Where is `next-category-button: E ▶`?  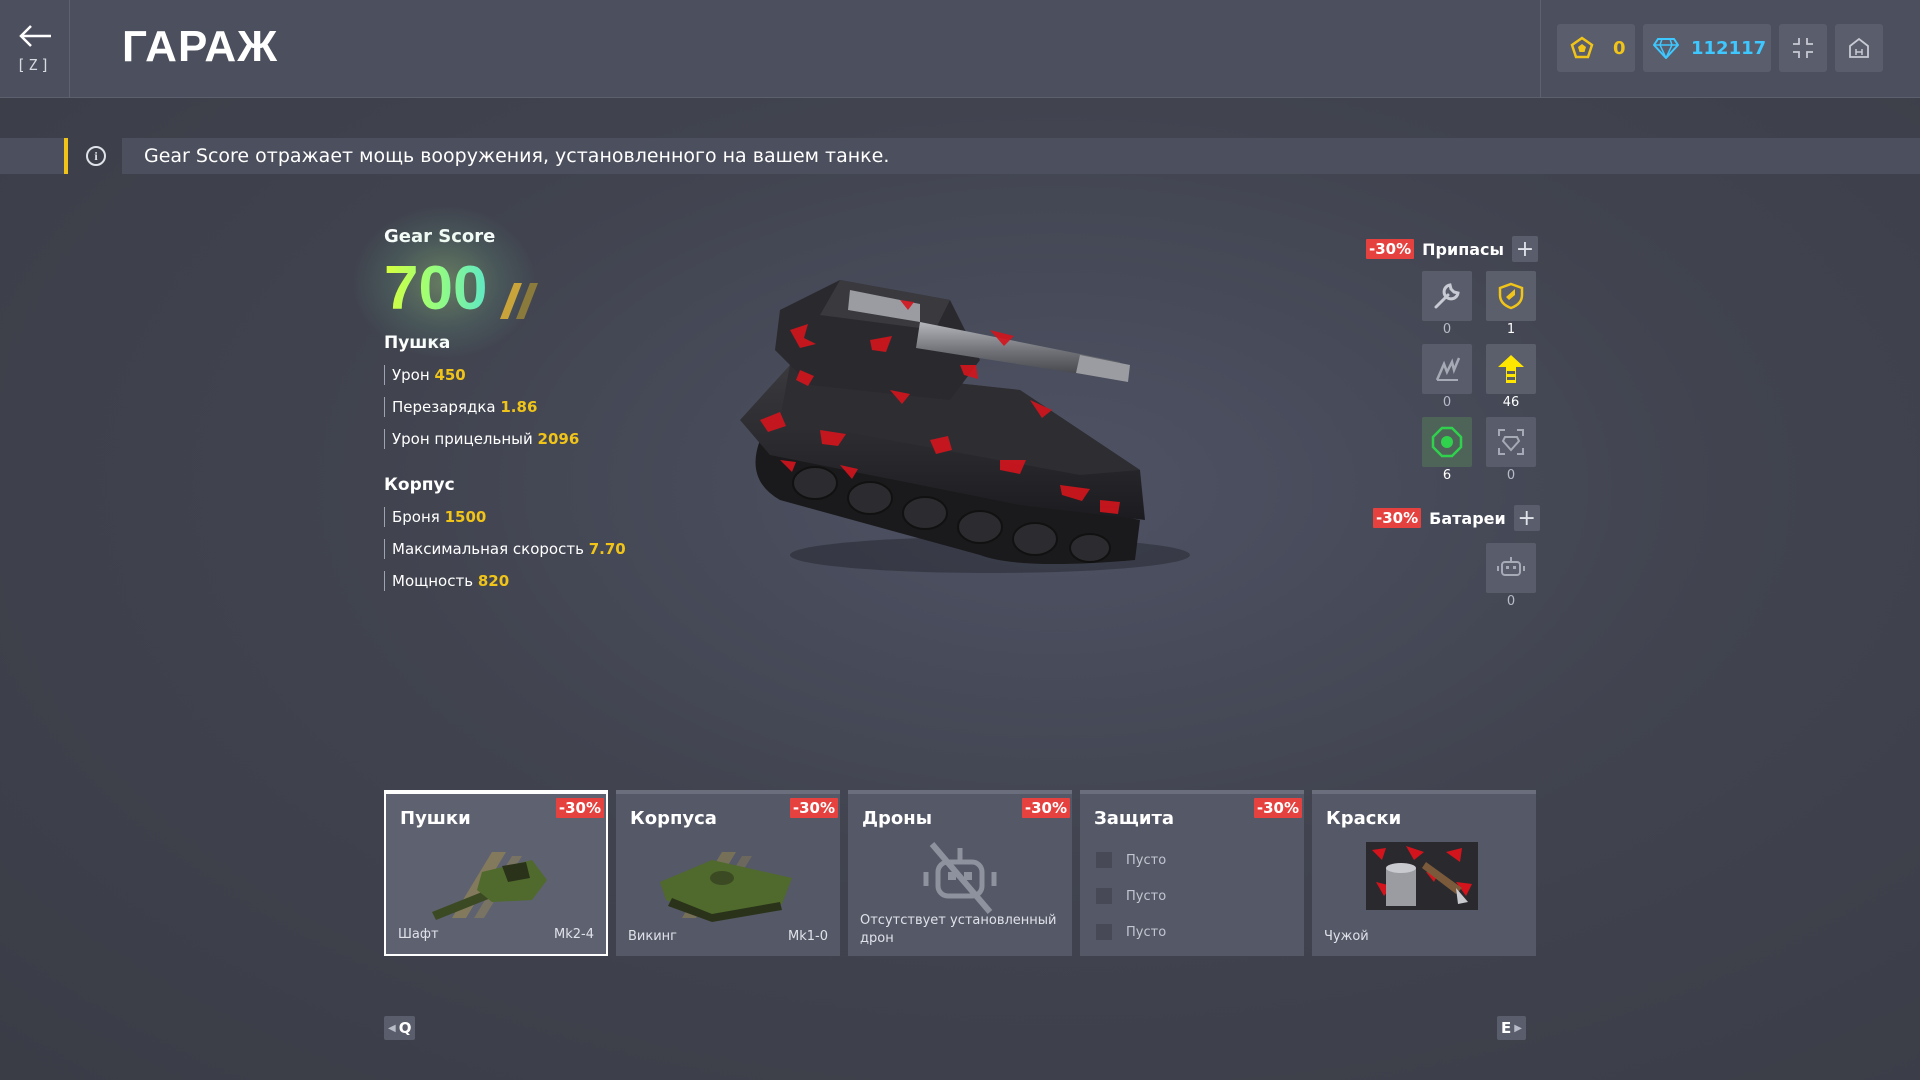
next-category-button: E ▶ is located at coordinates (1511, 1028).